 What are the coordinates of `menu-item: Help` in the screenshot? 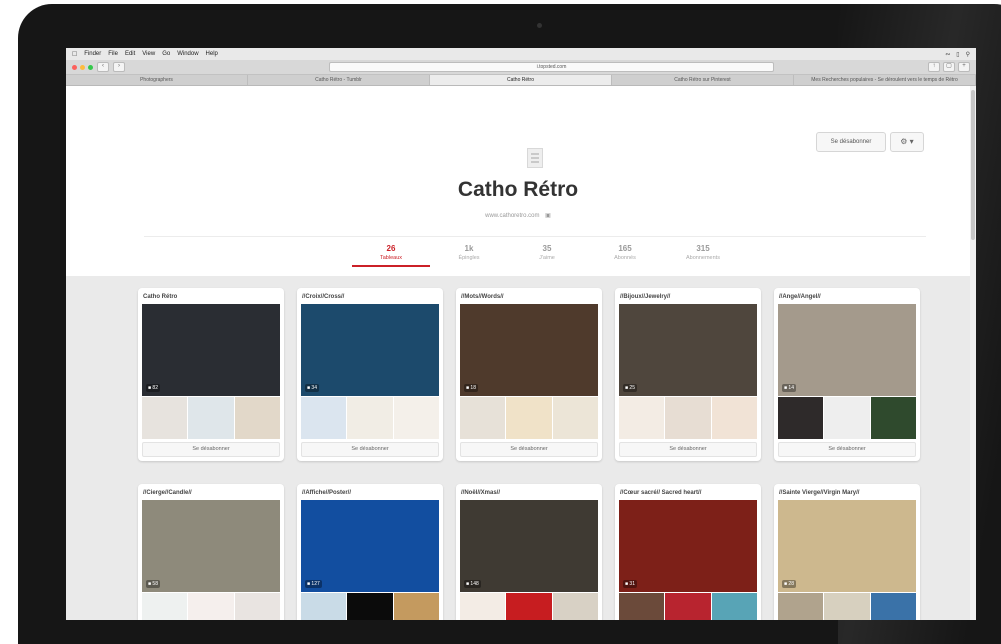 It's located at (212, 54).